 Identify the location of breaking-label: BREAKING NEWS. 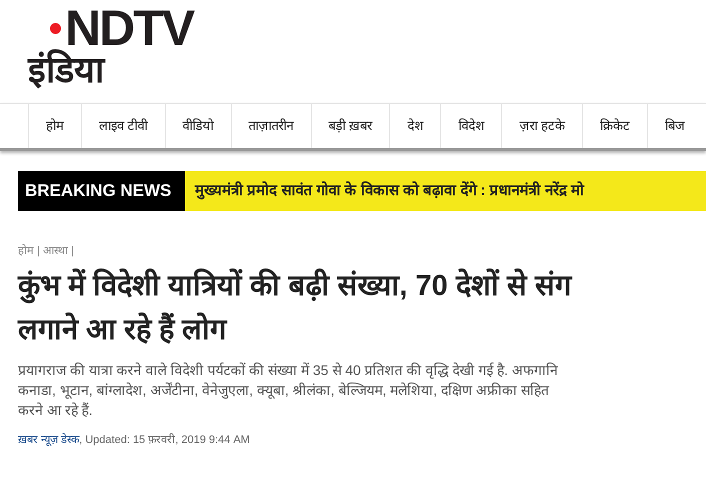
(101, 191).